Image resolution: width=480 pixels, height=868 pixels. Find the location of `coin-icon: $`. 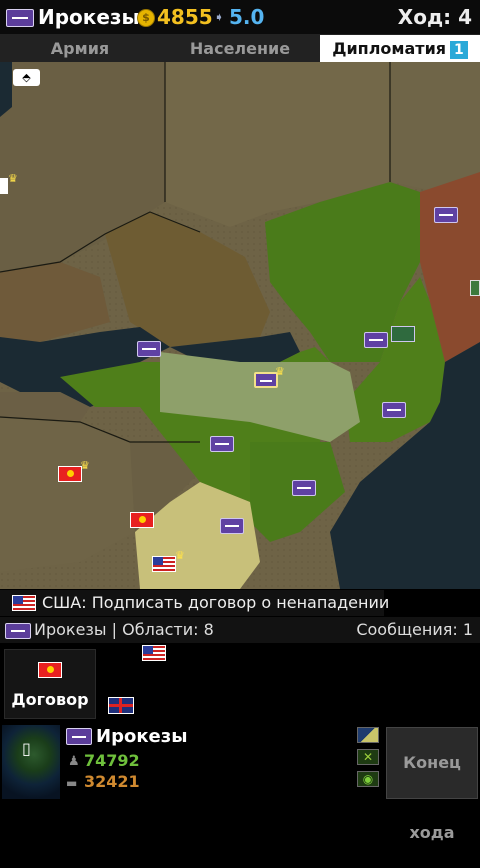

coin-icon: $ is located at coordinates (146, 18).